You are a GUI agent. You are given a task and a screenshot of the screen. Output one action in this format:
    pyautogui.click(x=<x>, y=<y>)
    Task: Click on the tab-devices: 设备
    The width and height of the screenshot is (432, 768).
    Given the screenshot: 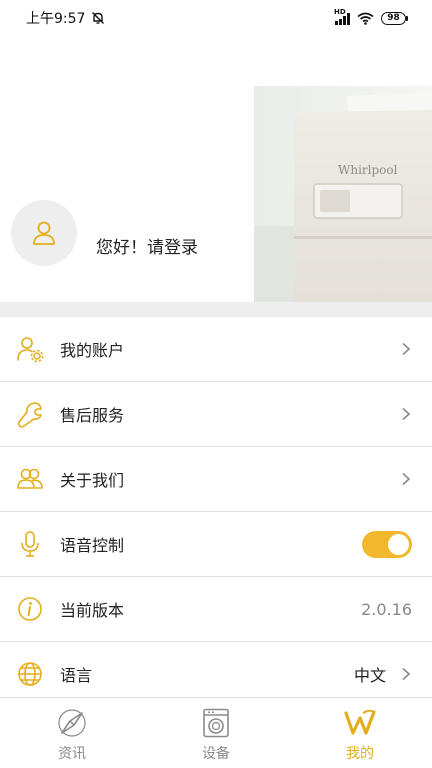 What is the action you would take?
    pyautogui.click(x=216, y=733)
    